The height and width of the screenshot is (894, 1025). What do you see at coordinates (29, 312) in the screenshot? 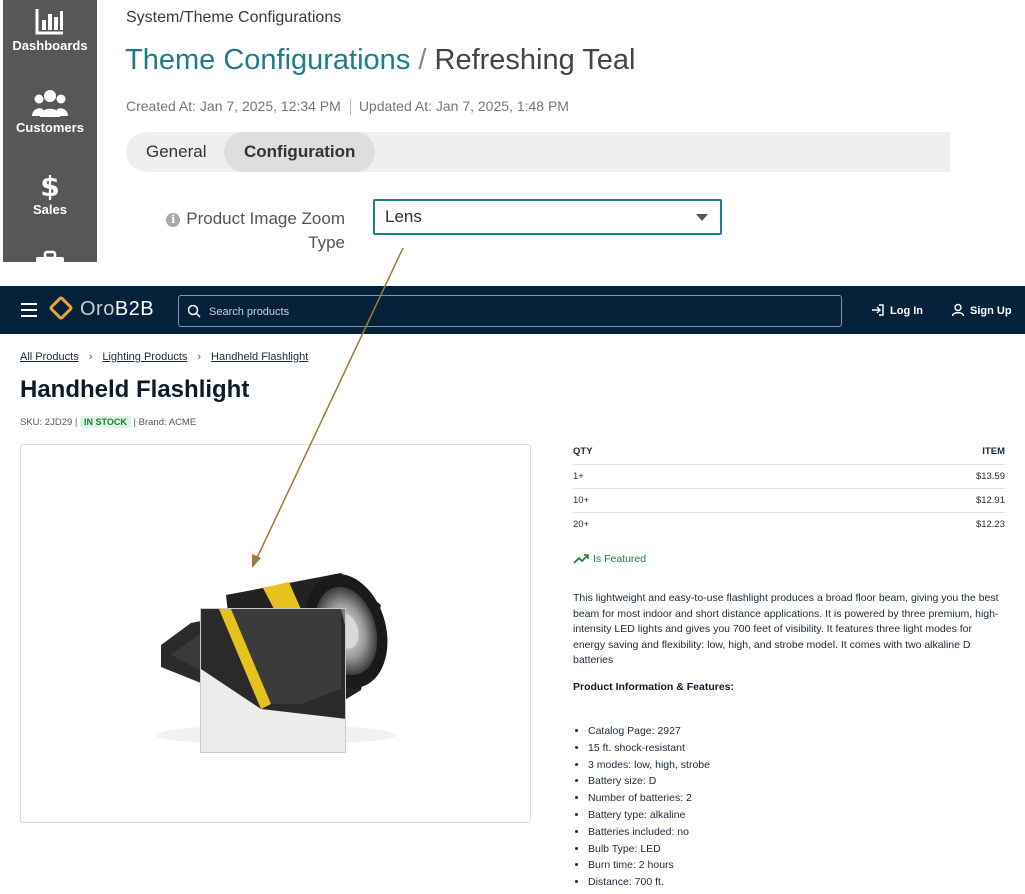
I see `hamburger-menu-icon` at bounding box center [29, 312].